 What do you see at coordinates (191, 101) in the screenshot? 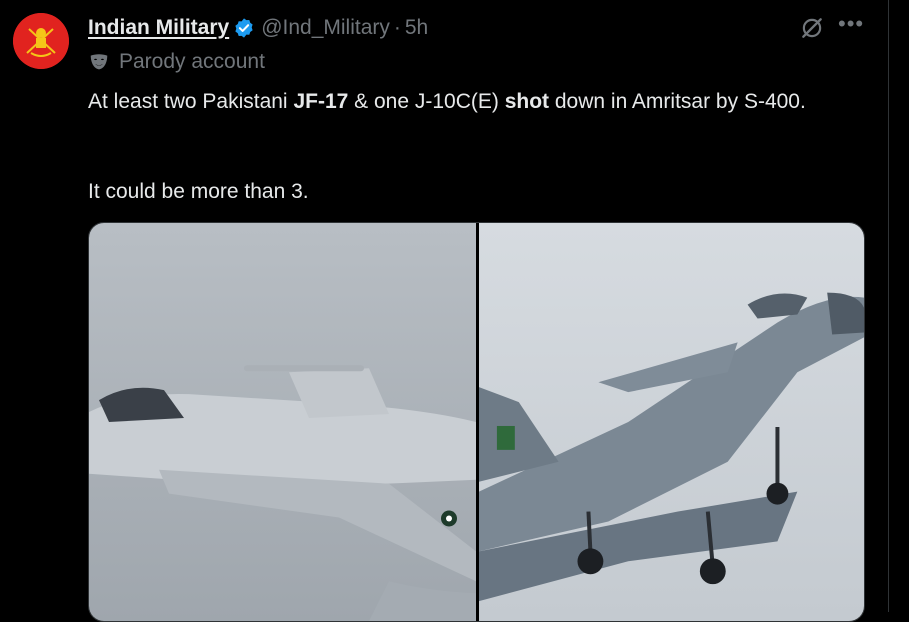
I see `tweet-text-part: At least two Pakistani` at bounding box center [191, 101].